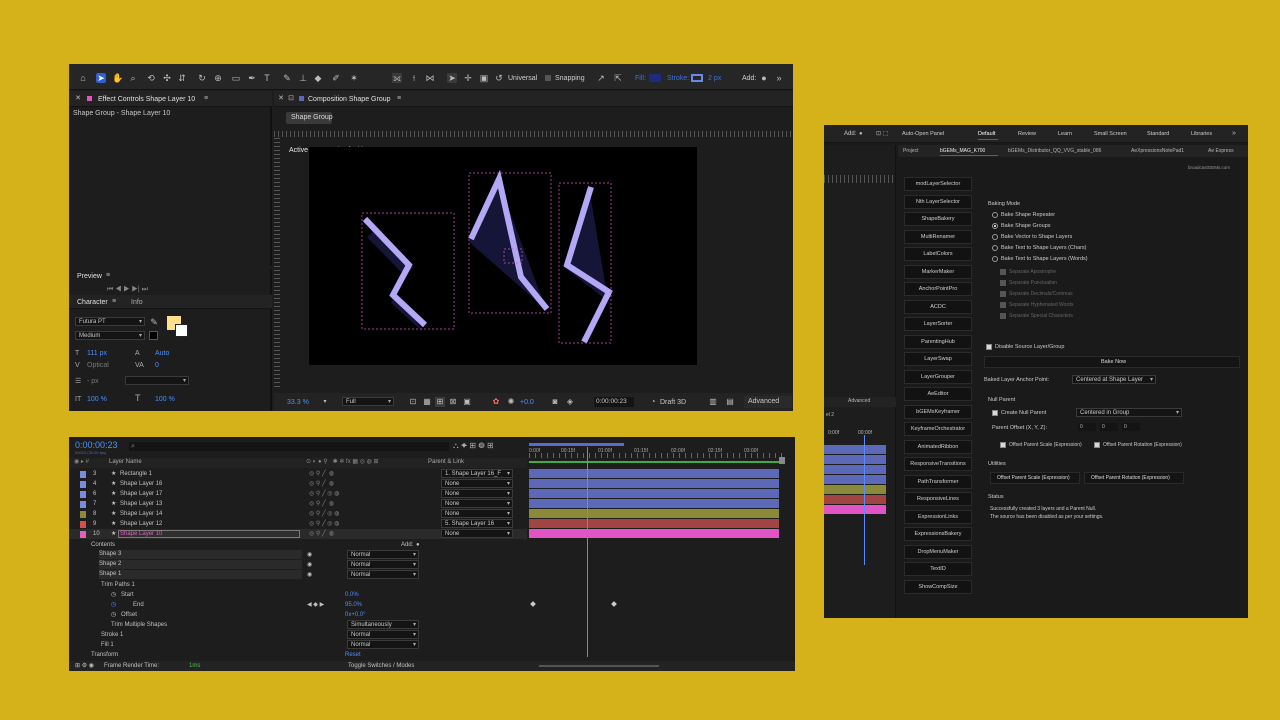  I want to click on puppet-pin-icon: ✶, so click(354, 78).